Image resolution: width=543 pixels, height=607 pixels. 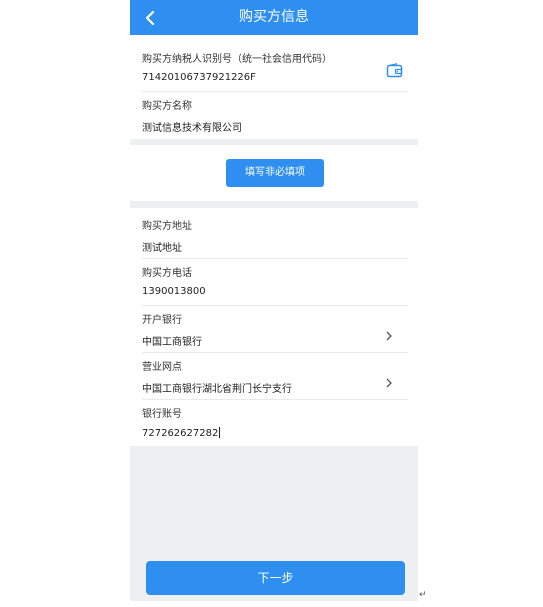 I want to click on phone-label: 购买方电话, so click(x=167, y=273).